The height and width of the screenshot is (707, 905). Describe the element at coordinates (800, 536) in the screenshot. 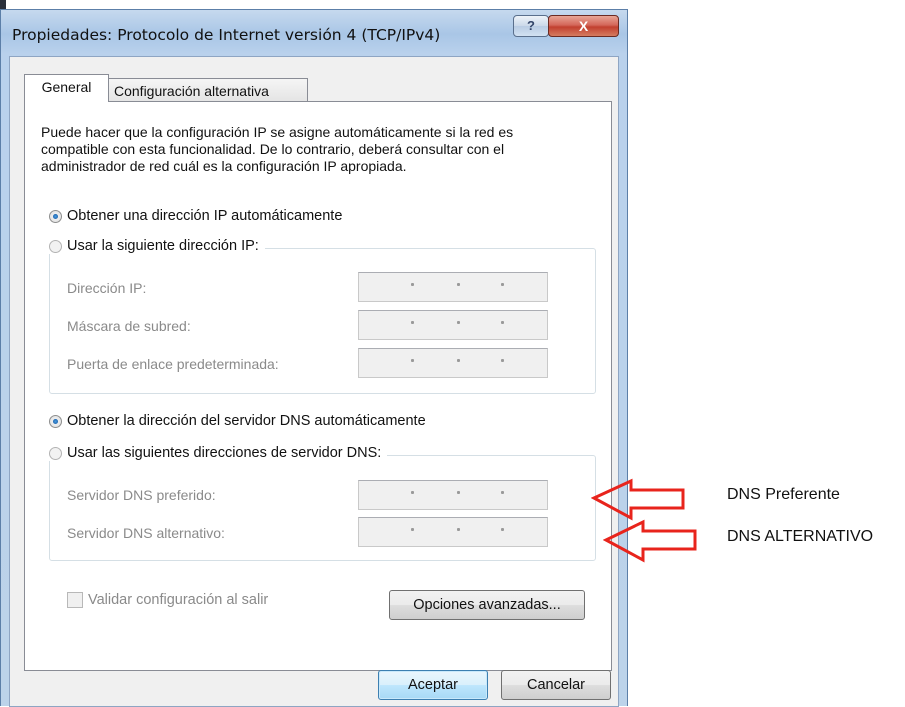

I see `annotation-dns-alternativo: DNS ALTERNATIVO` at that location.